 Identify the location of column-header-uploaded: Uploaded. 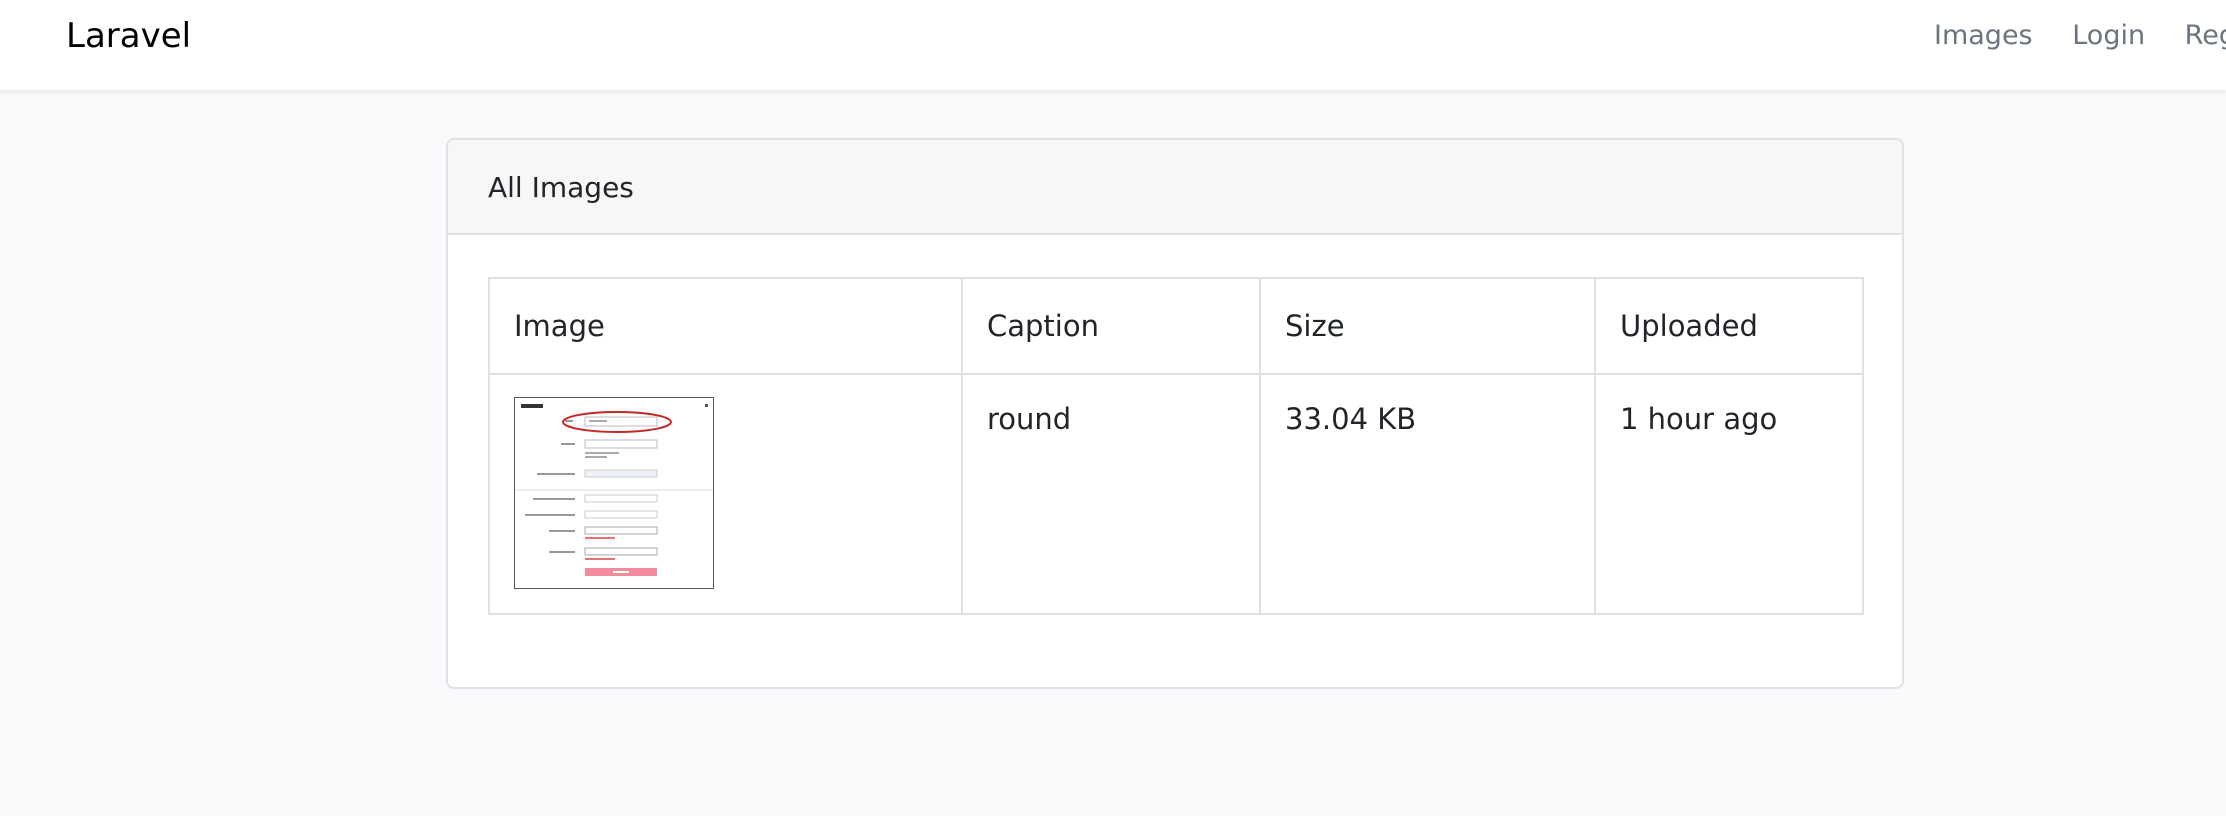
(1729, 326).